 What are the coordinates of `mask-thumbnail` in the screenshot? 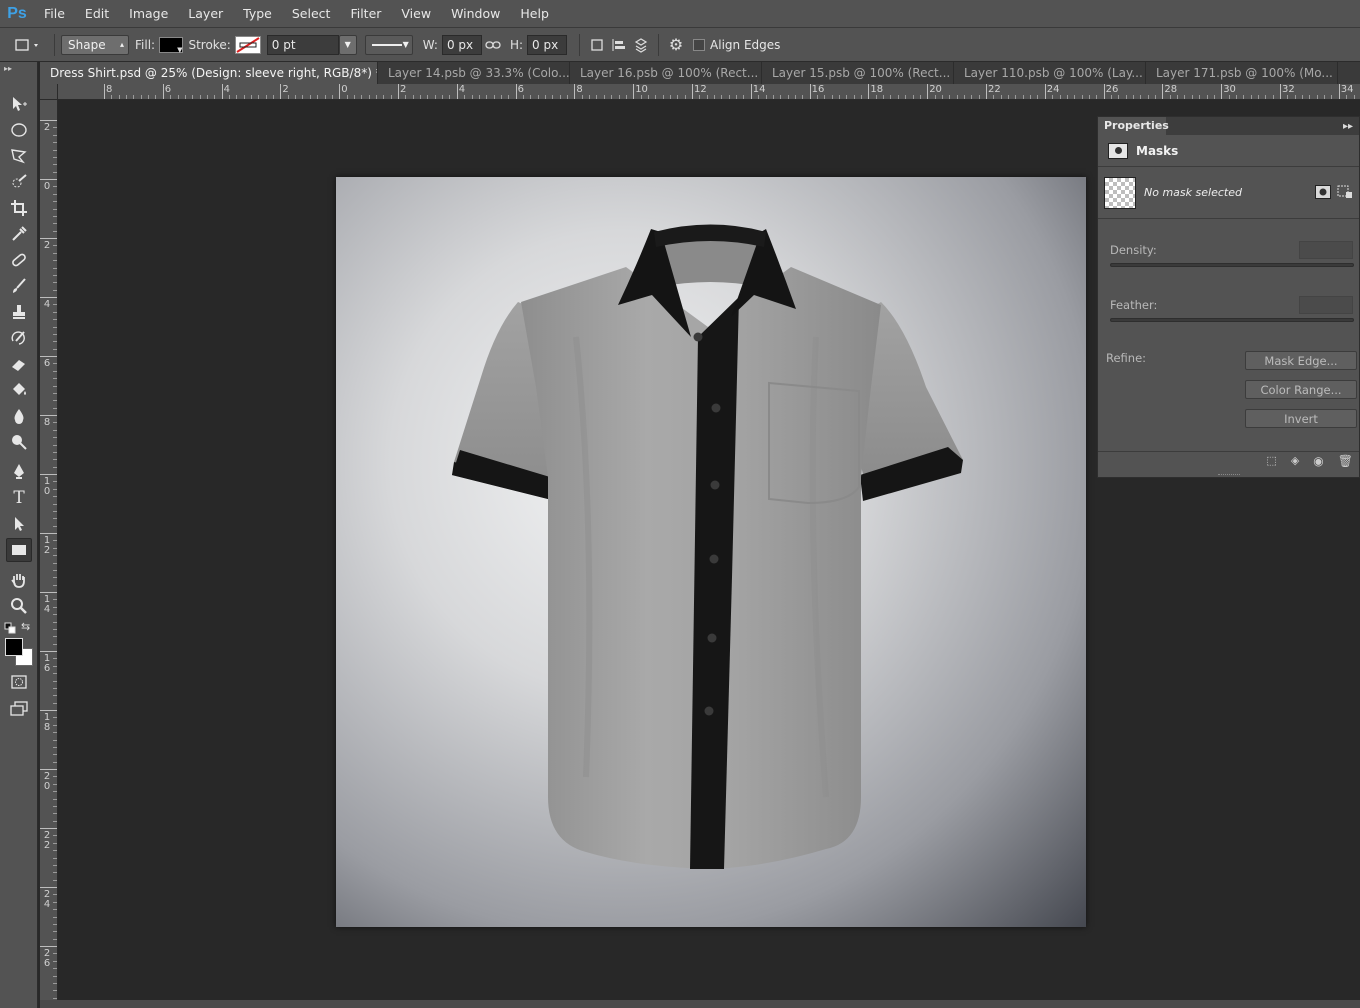 It's located at (1120, 192).